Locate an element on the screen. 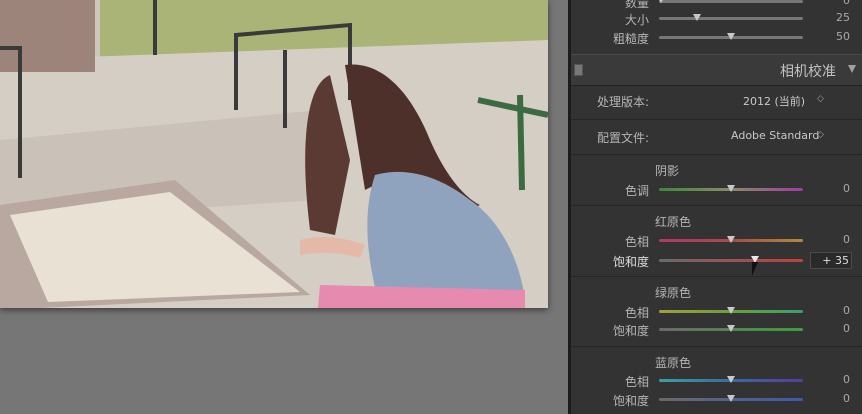 The height and width of the screenshot is (414, 862). slider-row-blue-saturation: 饱和度 0 is located at coordinates (716, 400).